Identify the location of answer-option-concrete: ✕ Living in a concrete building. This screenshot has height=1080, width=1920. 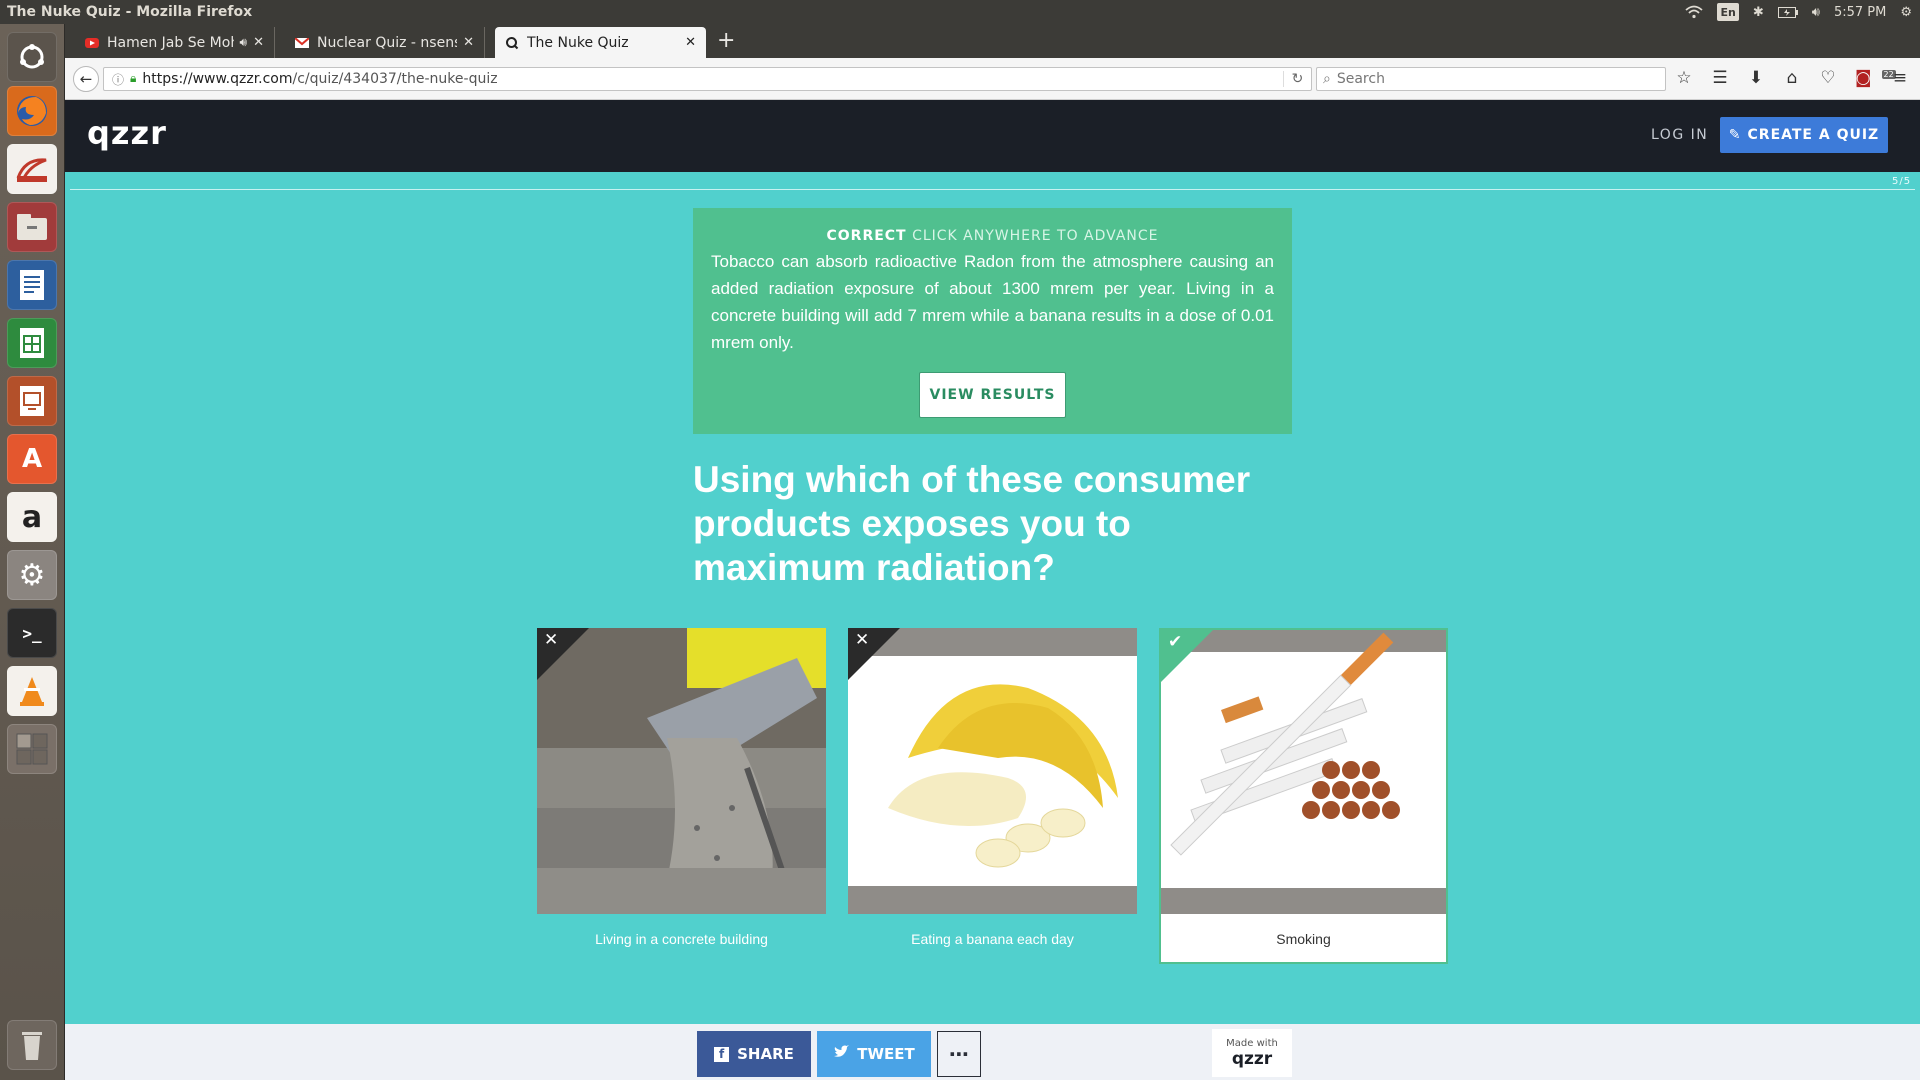
(681, 796).